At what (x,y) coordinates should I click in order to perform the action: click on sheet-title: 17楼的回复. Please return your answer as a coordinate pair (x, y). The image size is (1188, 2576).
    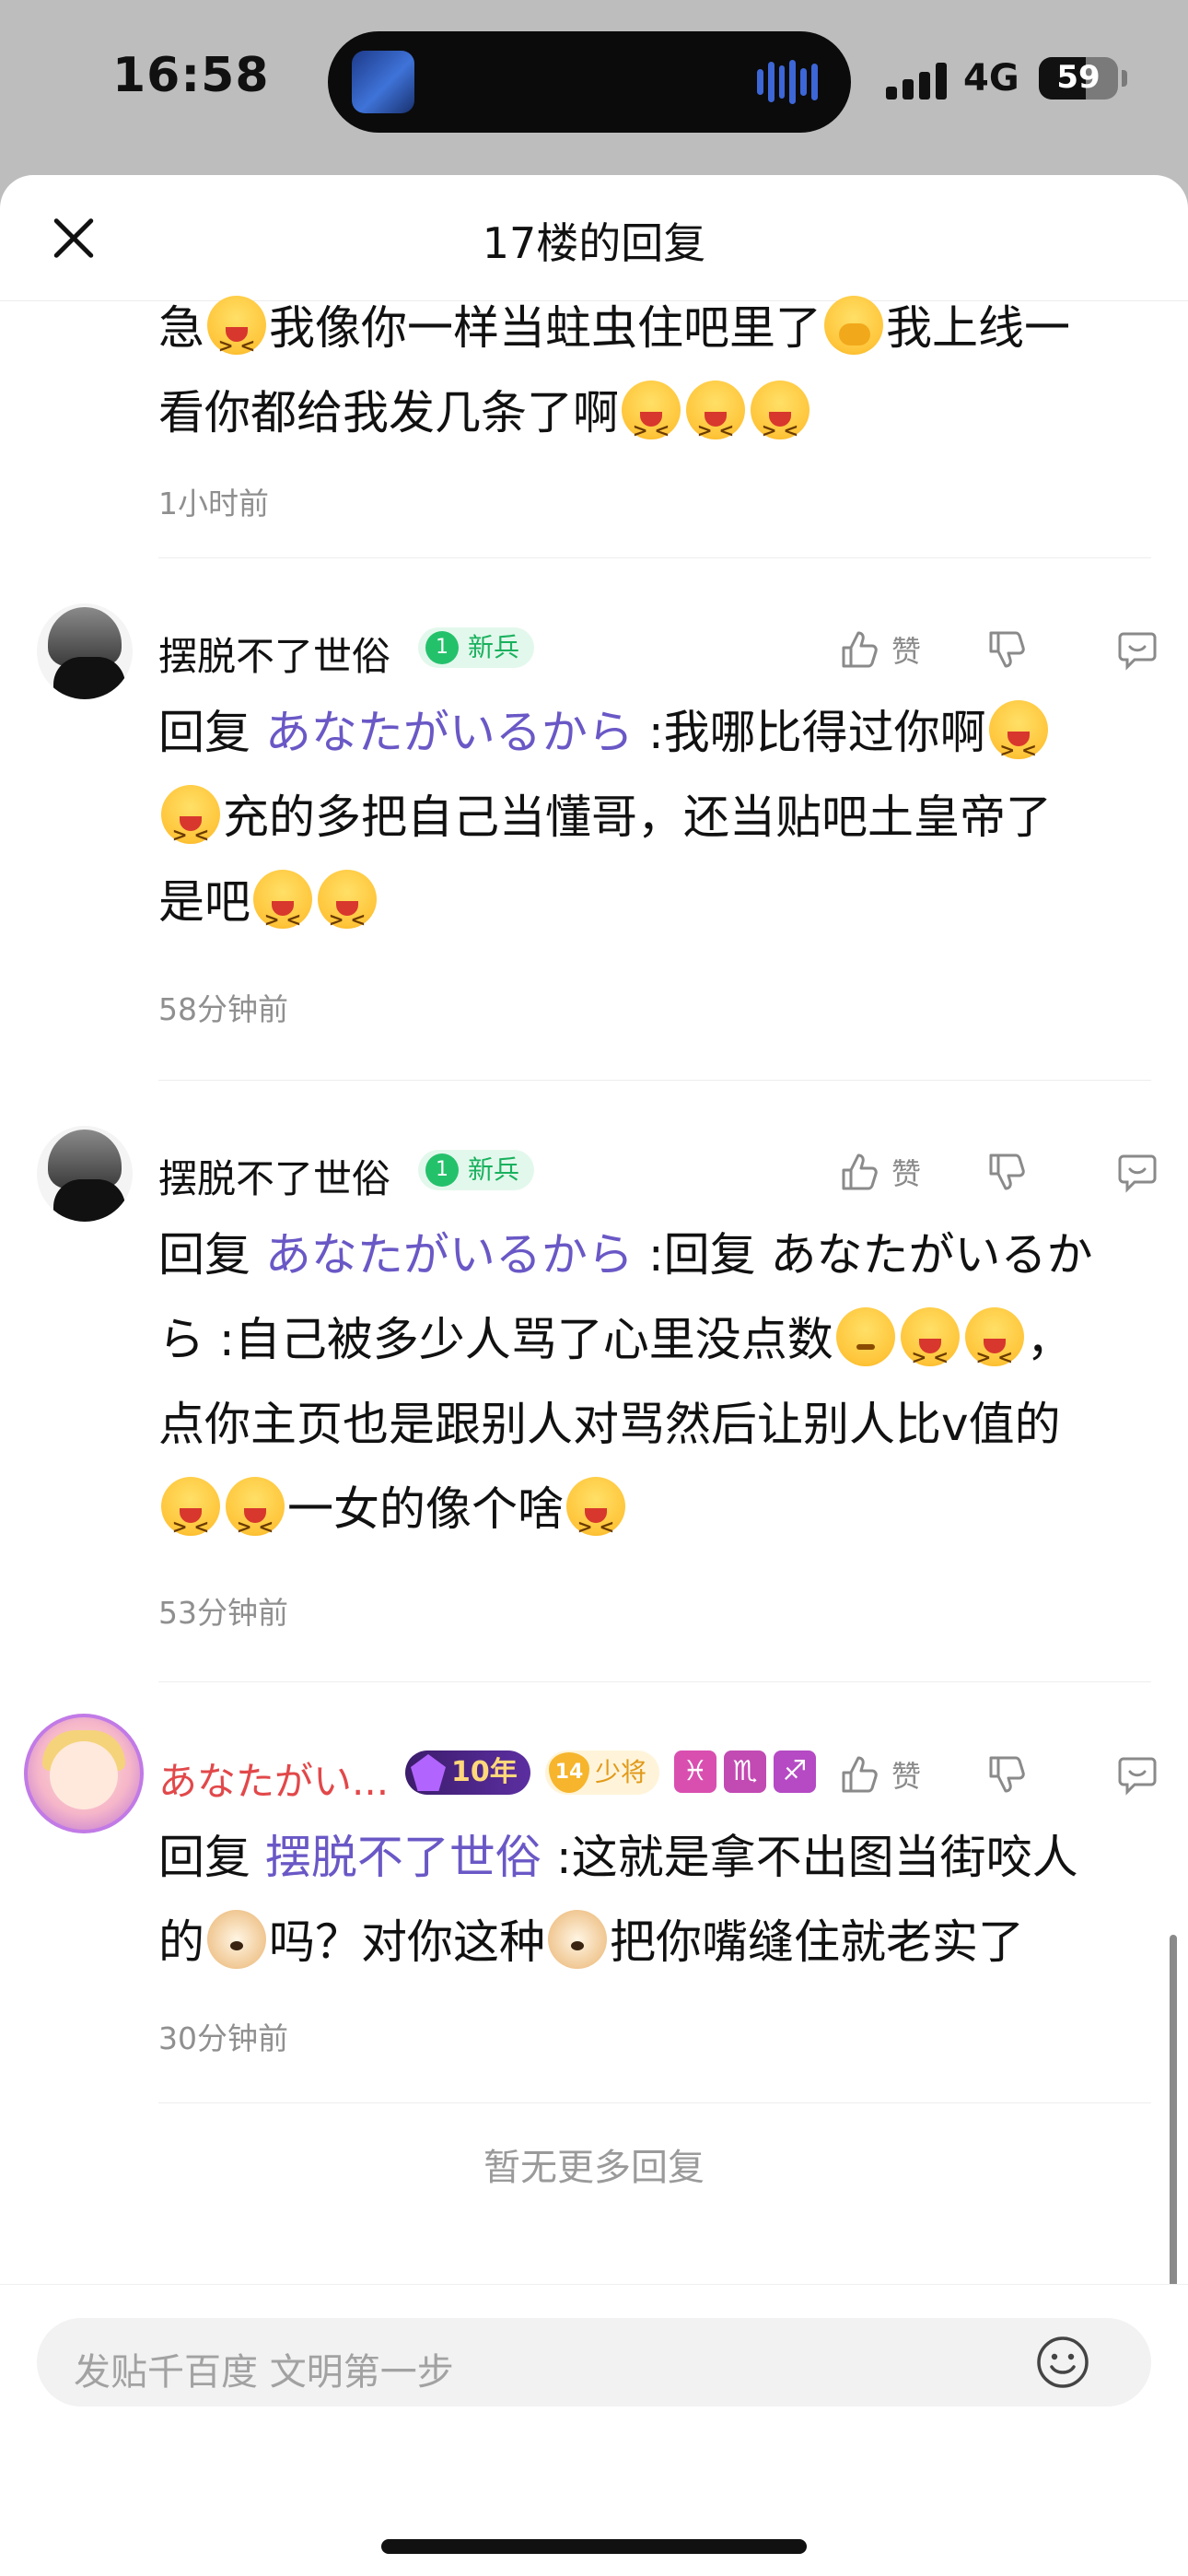
    Looking at the image, I should click on (594, 243).